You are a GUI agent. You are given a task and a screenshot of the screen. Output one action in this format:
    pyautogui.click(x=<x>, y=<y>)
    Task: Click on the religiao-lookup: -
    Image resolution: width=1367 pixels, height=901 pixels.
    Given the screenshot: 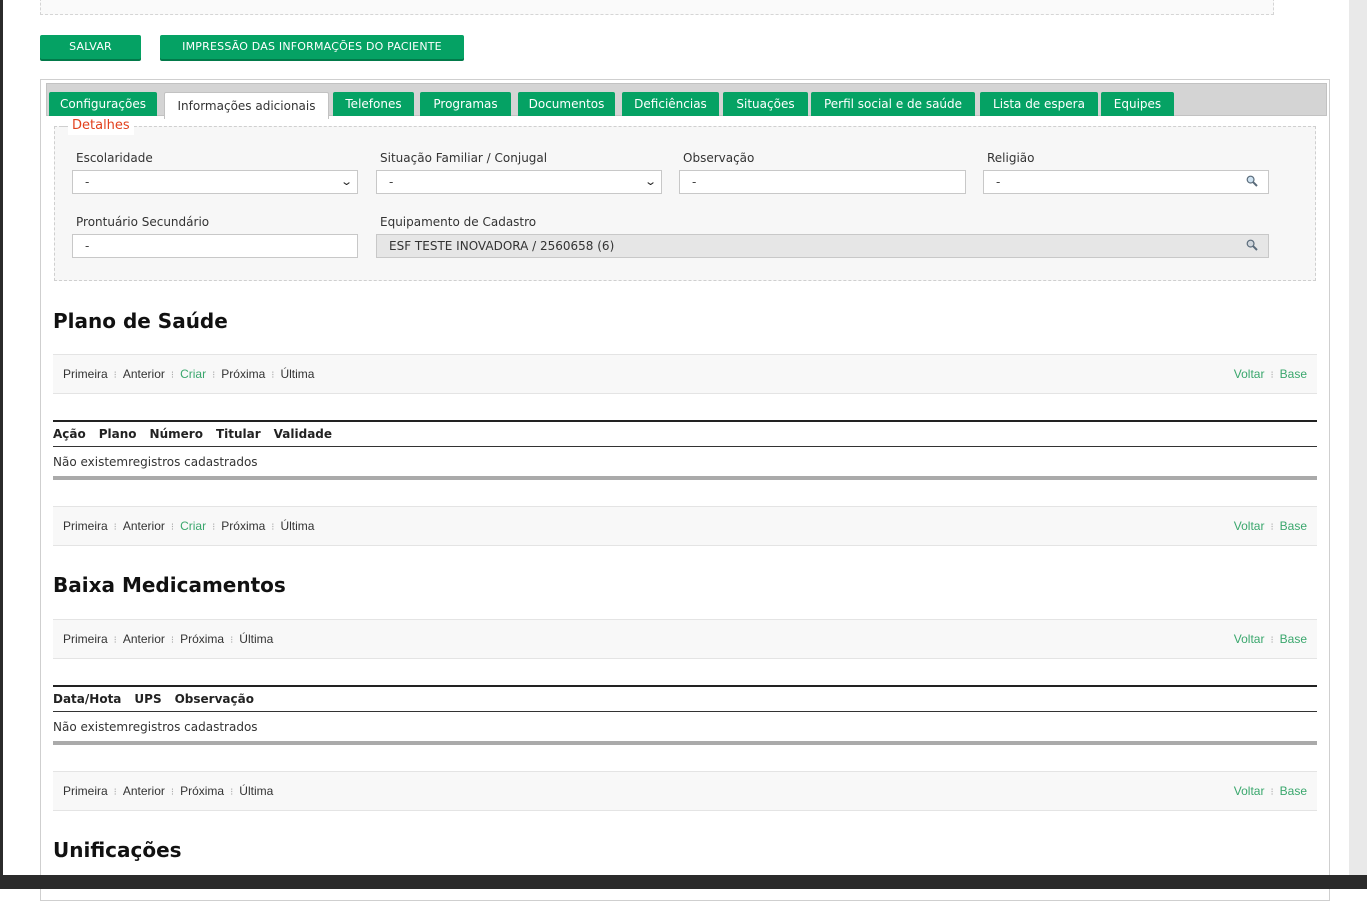 What is the action you would take?
    pyautogui.click(x=1126, y=182)
    